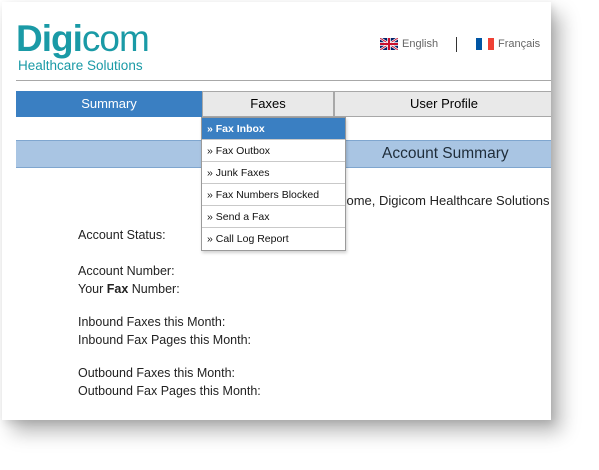  I want to click on outbound-pages-label: Outbound Fax Pages this Month:, so click(169, 391).